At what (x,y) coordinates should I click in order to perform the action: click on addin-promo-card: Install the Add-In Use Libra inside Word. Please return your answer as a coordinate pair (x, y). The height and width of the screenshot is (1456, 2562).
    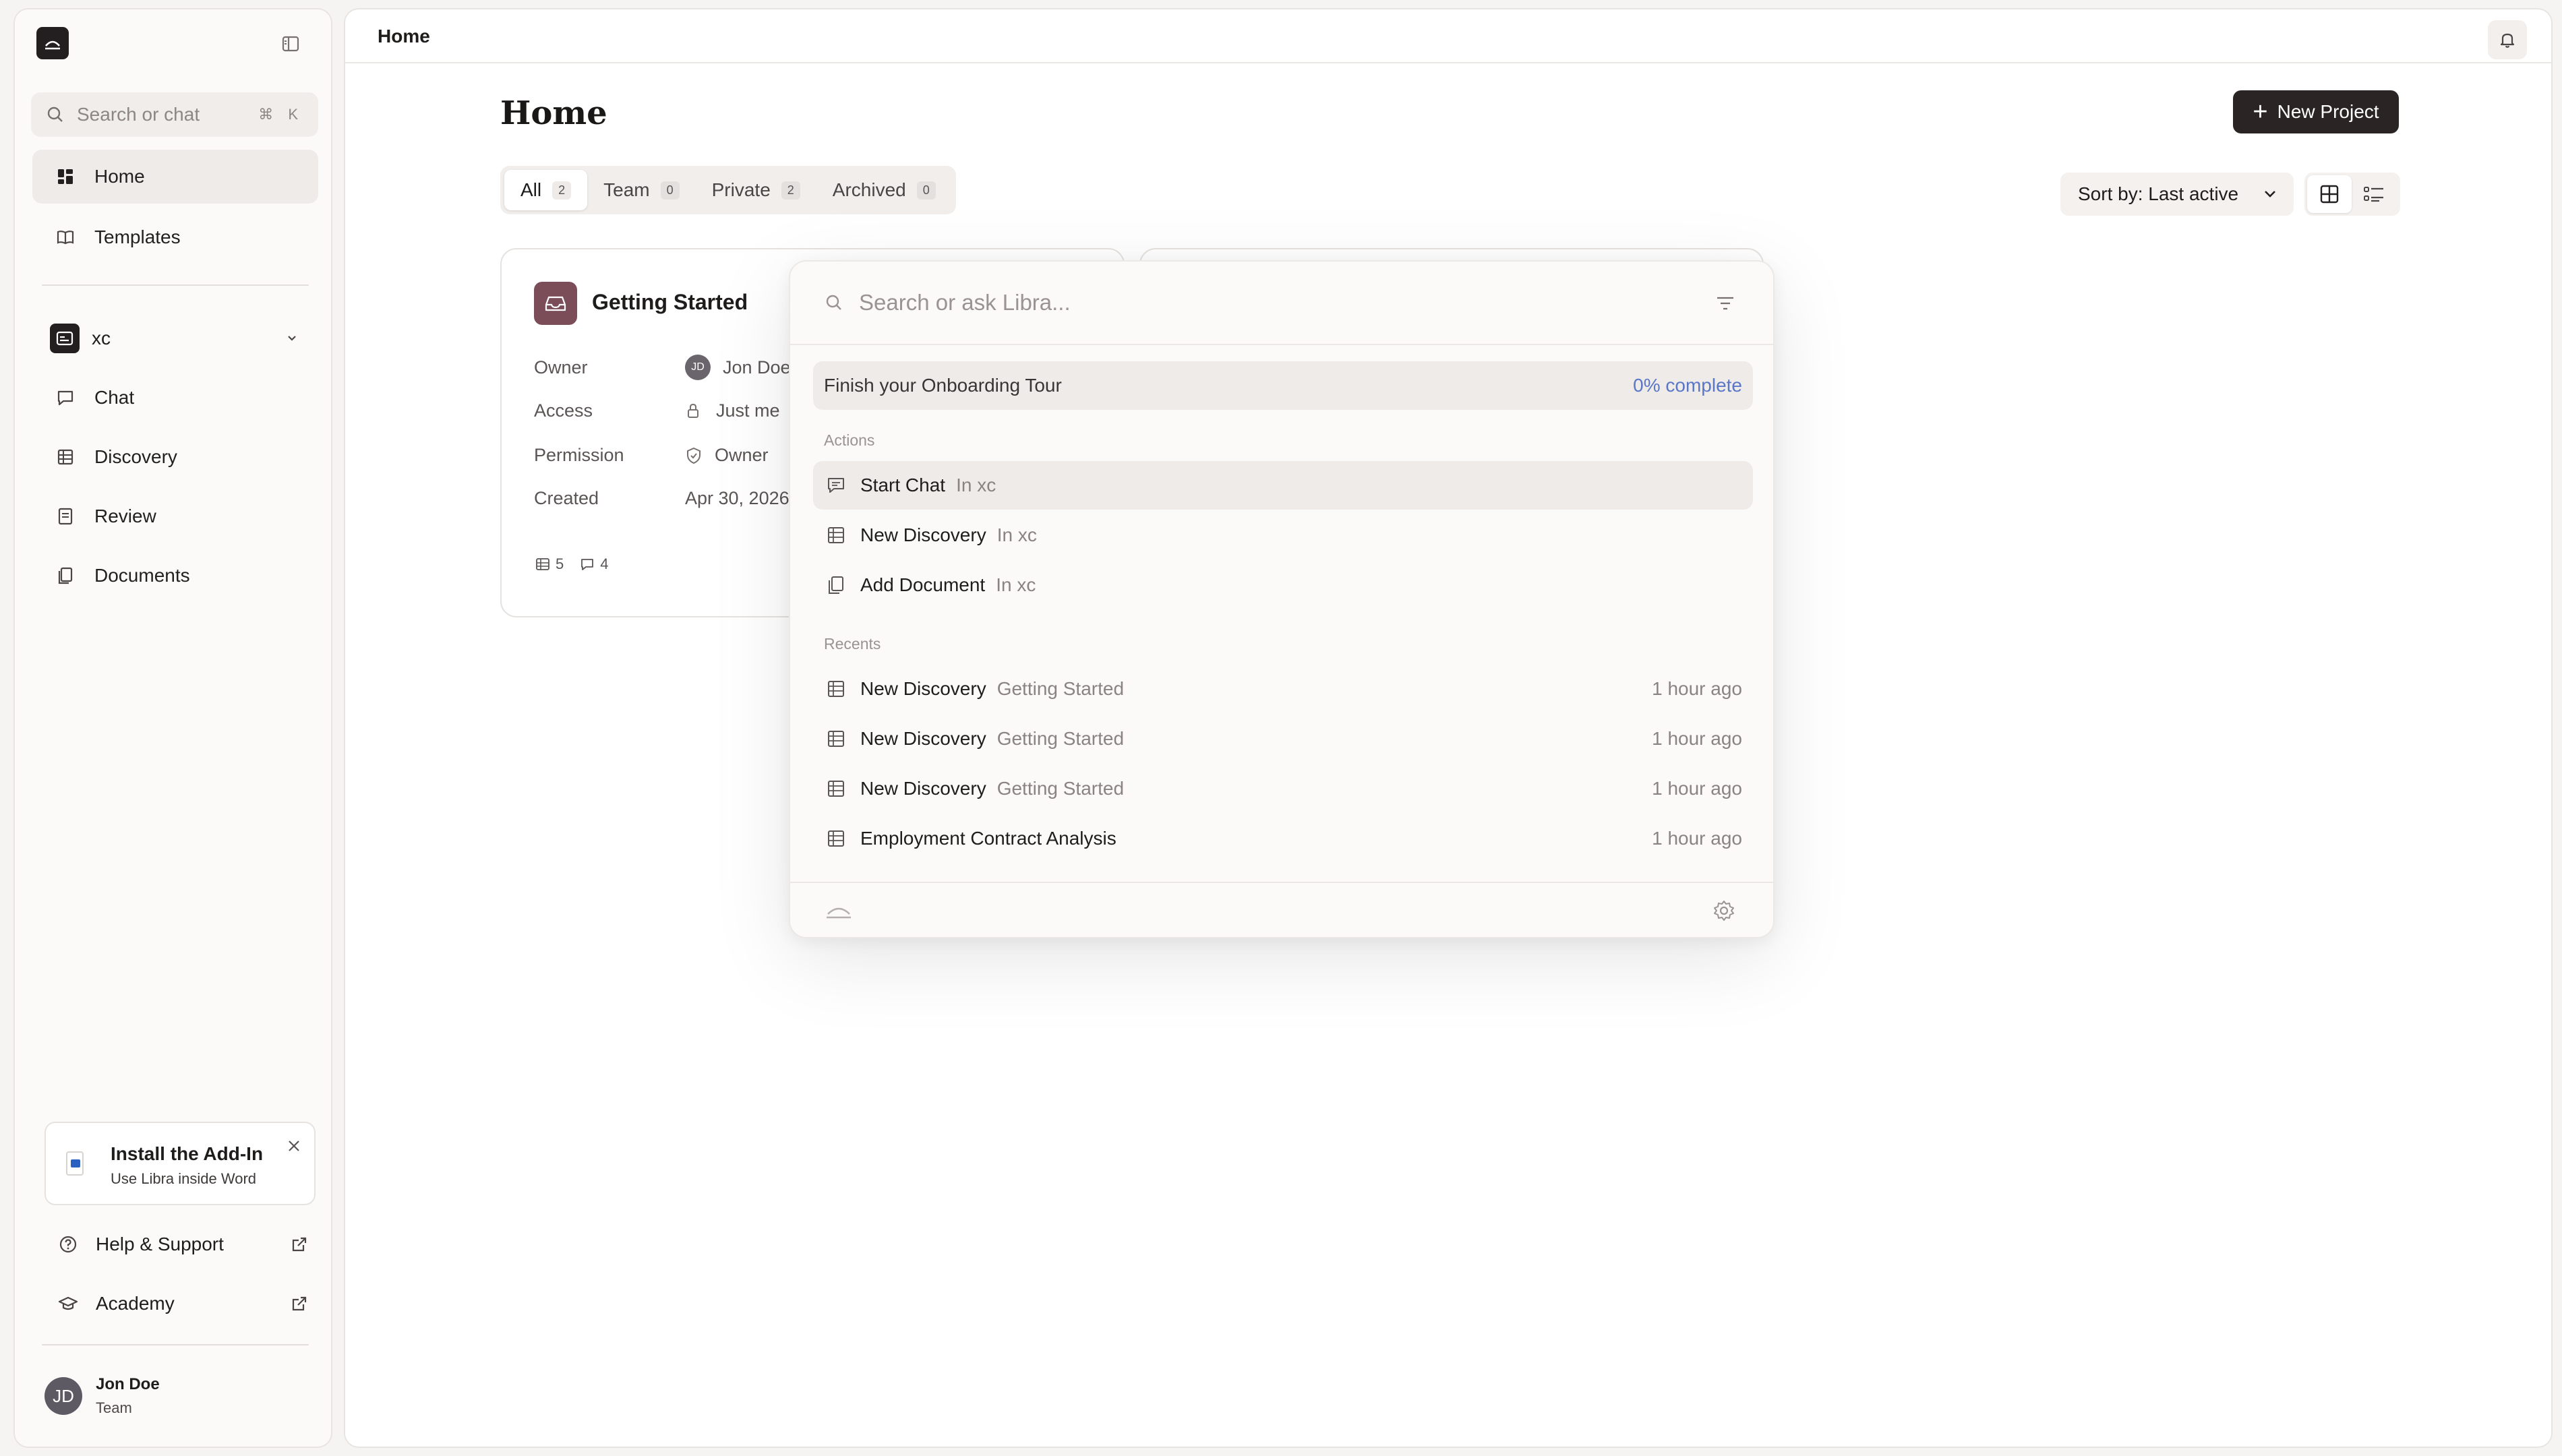
    Looking at the image, I should click on (180, 1163).